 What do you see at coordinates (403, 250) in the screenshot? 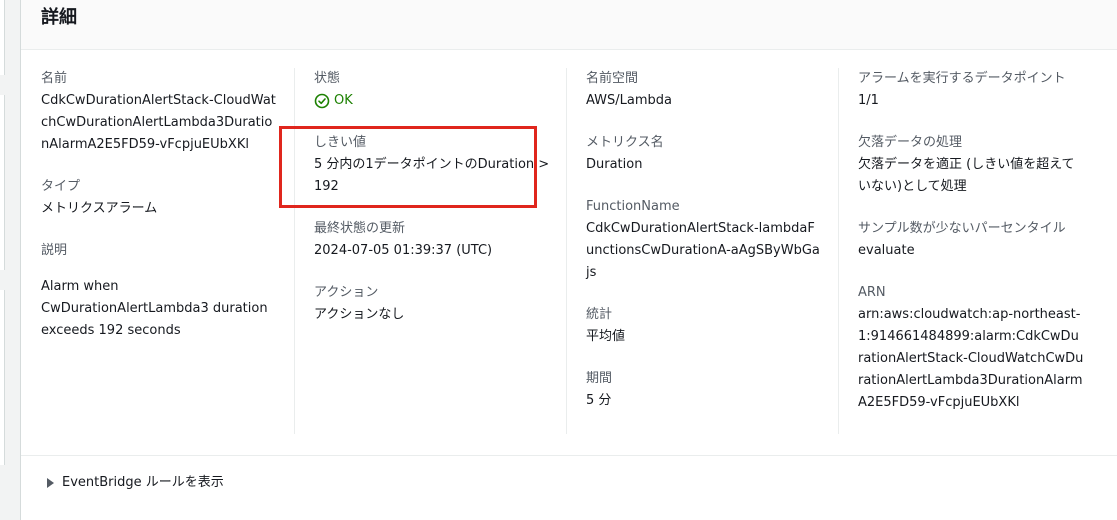
I see `last-update-value: 2024-07-05 01:39:37 (UTC)` at bounding box center [403, 250].